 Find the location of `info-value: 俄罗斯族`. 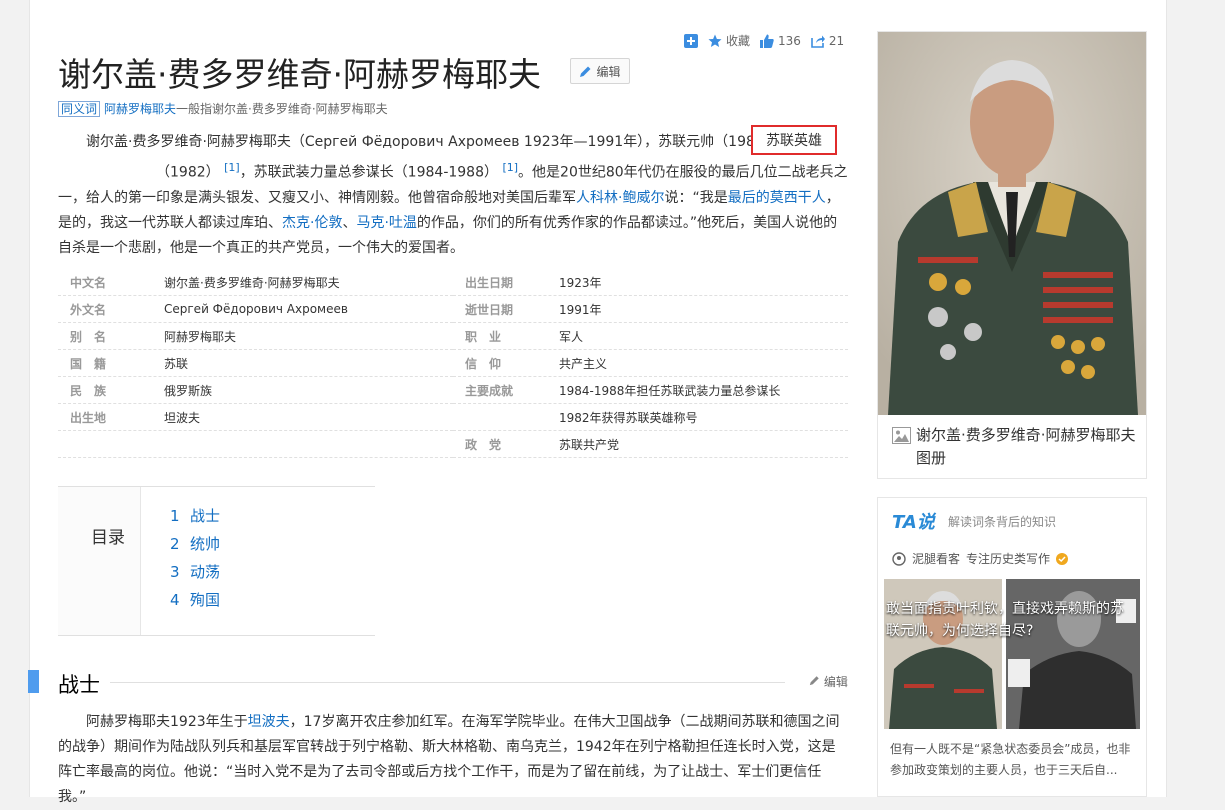

info-value: 俄罗斯族 is located at coordinates (188, 390).